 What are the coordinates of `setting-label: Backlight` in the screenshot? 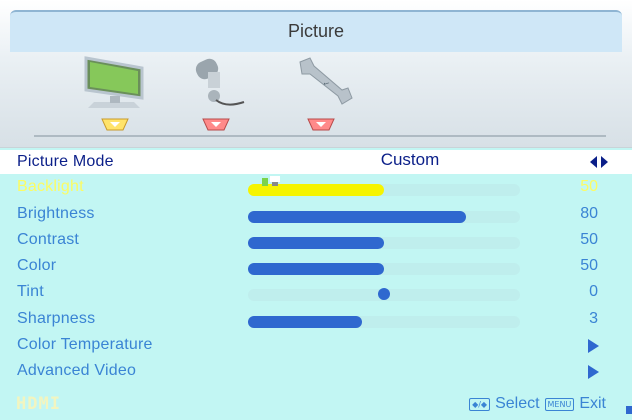 It's located at (50, 186).